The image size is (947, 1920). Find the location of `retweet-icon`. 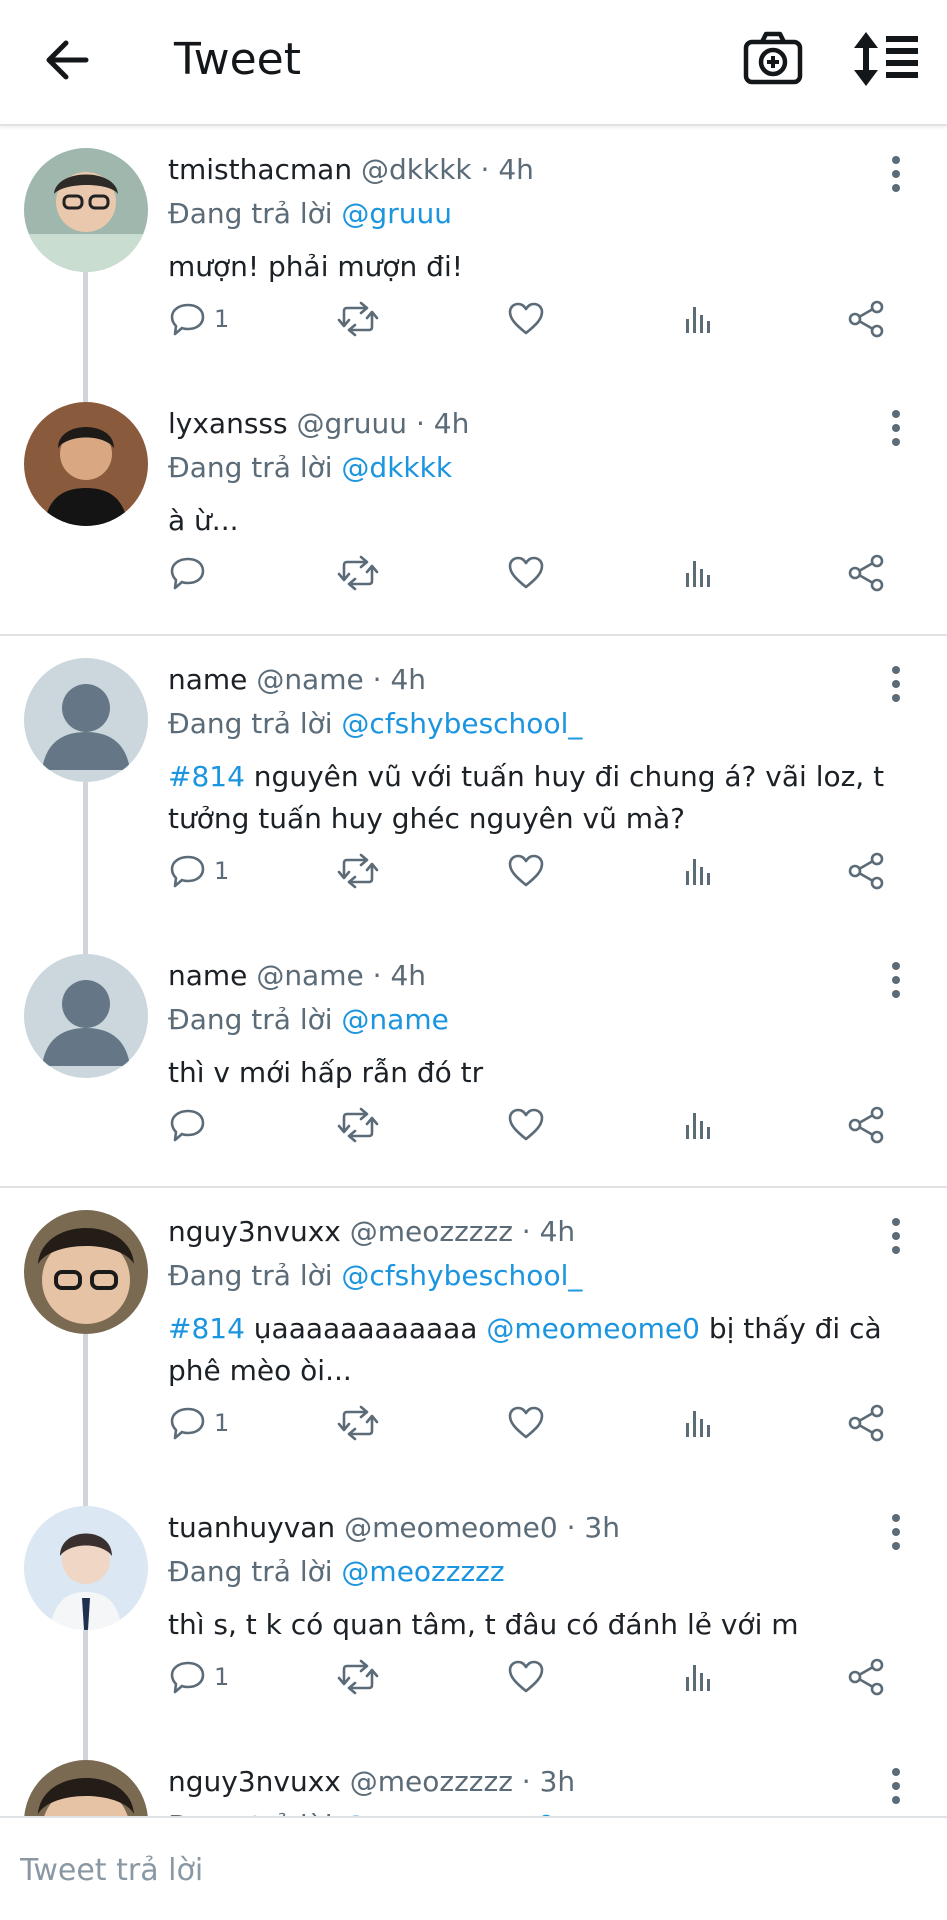

retweet-icon is located at coordinates (358, 573).